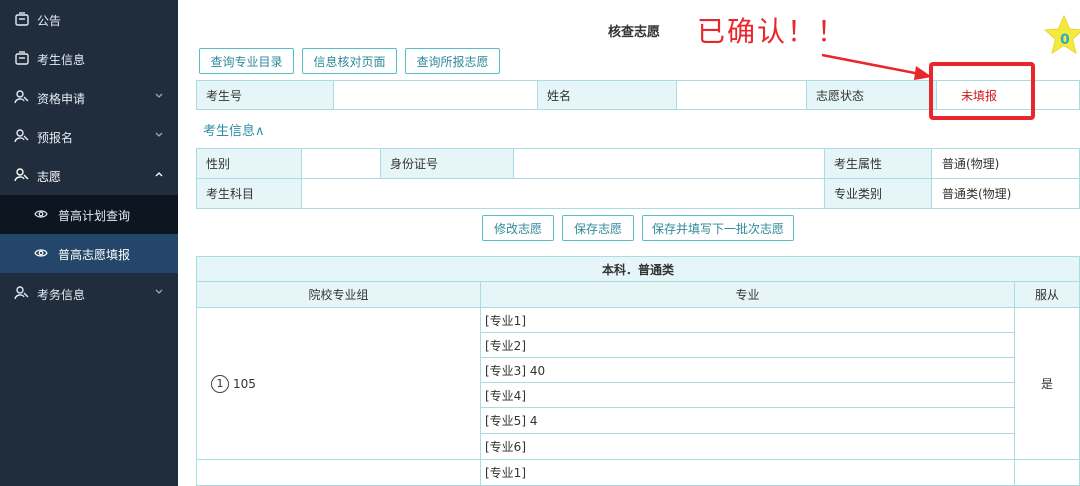  Describe the element at coordinates (265, 95) in the screenshot. I see `exam-no-label: 考生号` at that location.